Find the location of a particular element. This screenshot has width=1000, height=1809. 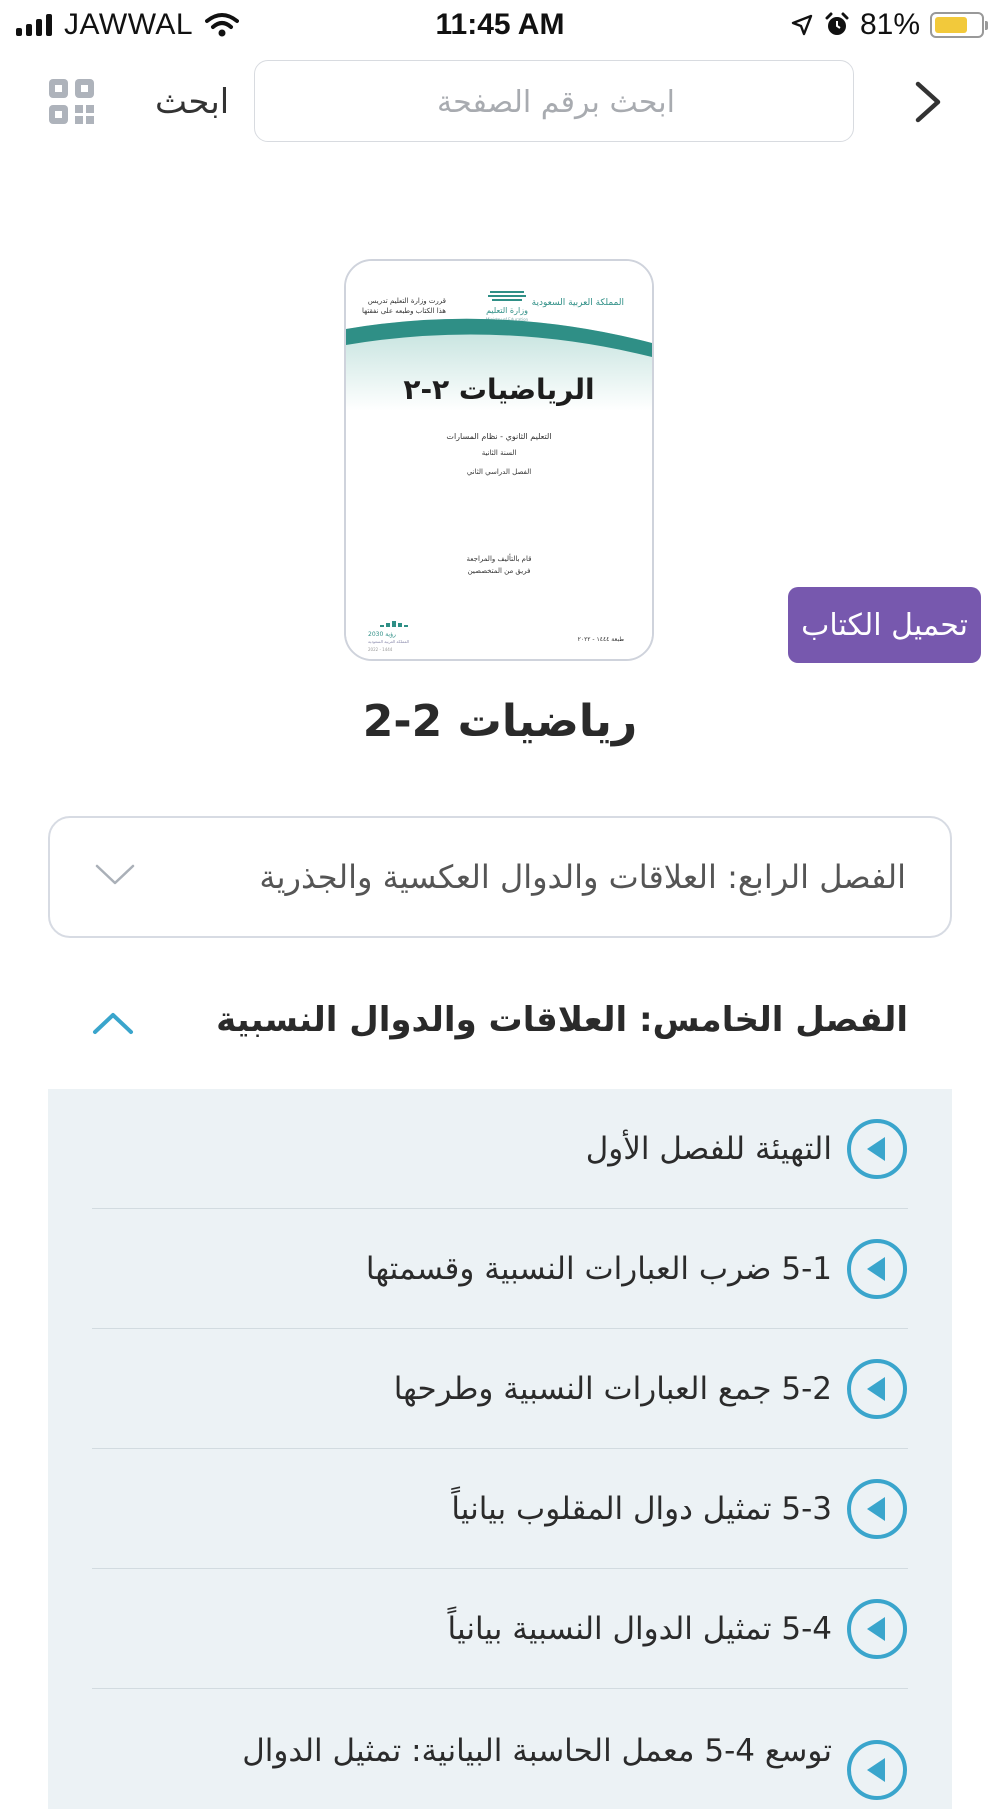

alarm-icon is located at coordinates (837, 23).